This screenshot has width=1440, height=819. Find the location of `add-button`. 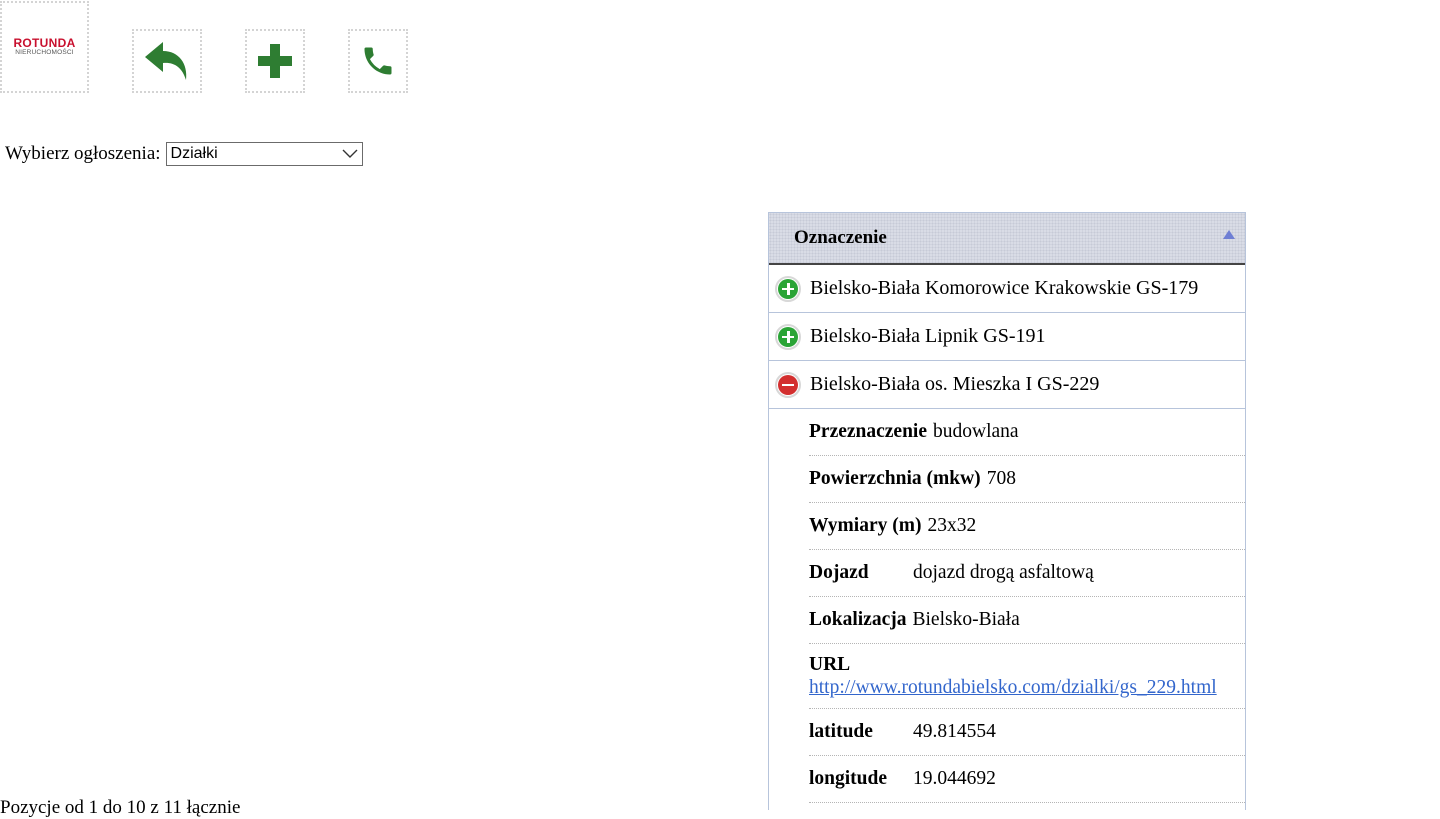

add-button is located at coordinates (275, 61).